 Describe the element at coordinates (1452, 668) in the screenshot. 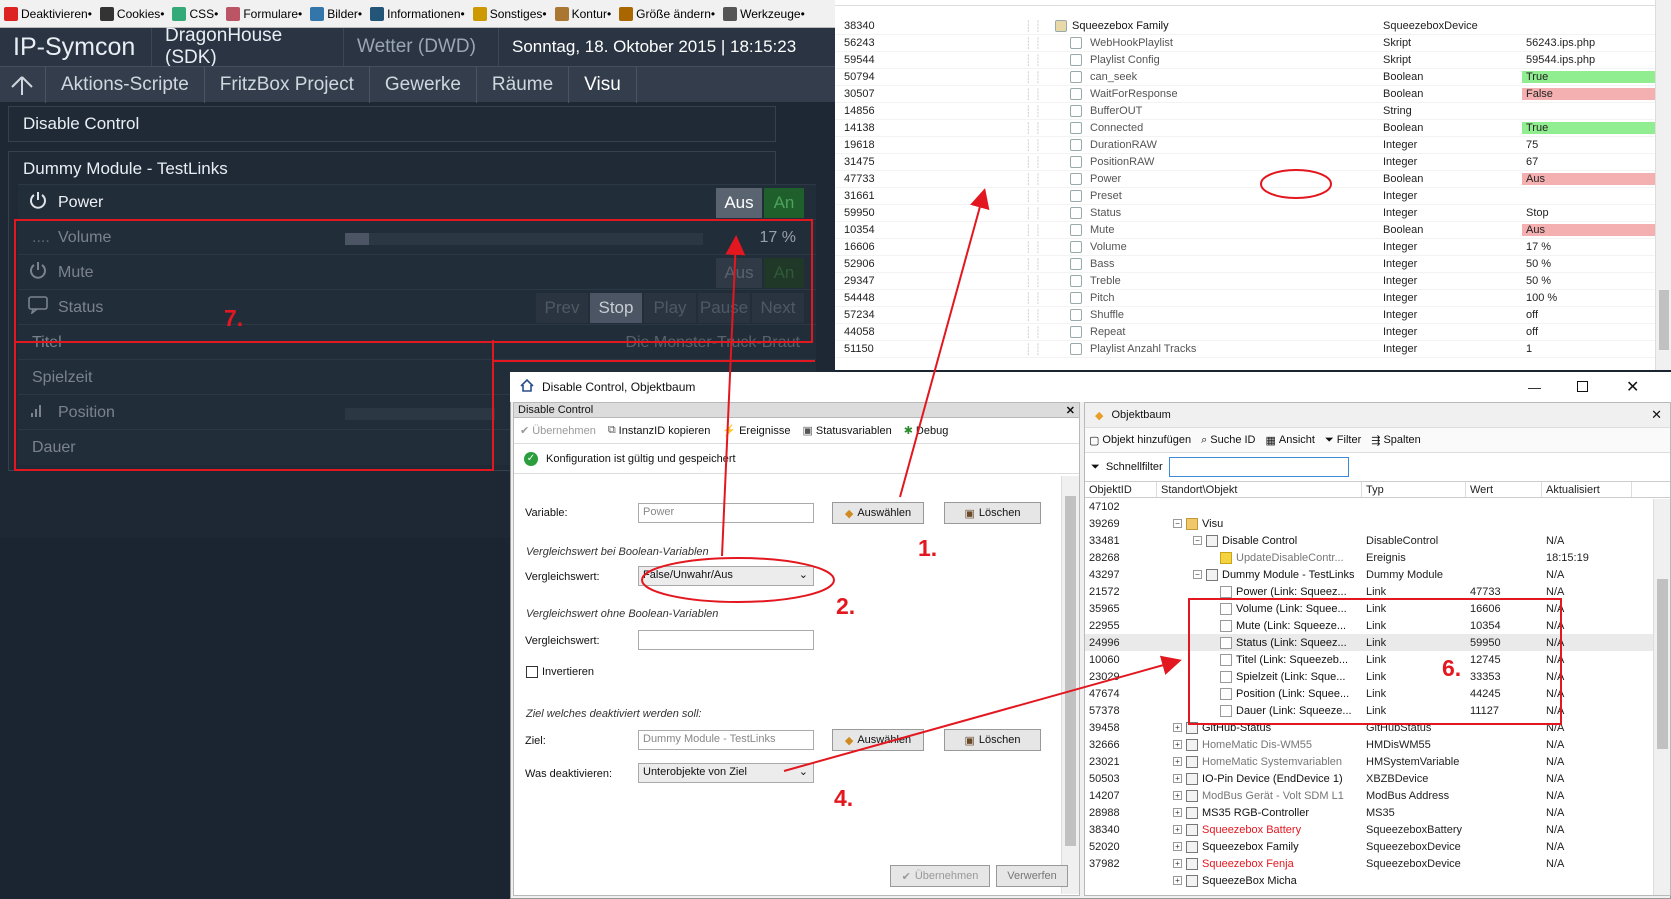

I see `annotation-6: 6.` at that location.